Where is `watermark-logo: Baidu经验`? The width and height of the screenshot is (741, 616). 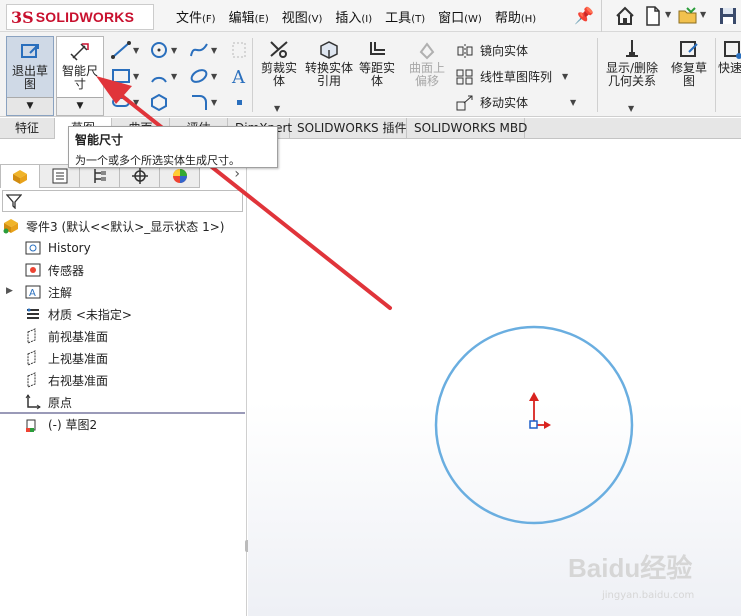
watermark-logo: Baidu经验 is located at coordinates (630, 568).